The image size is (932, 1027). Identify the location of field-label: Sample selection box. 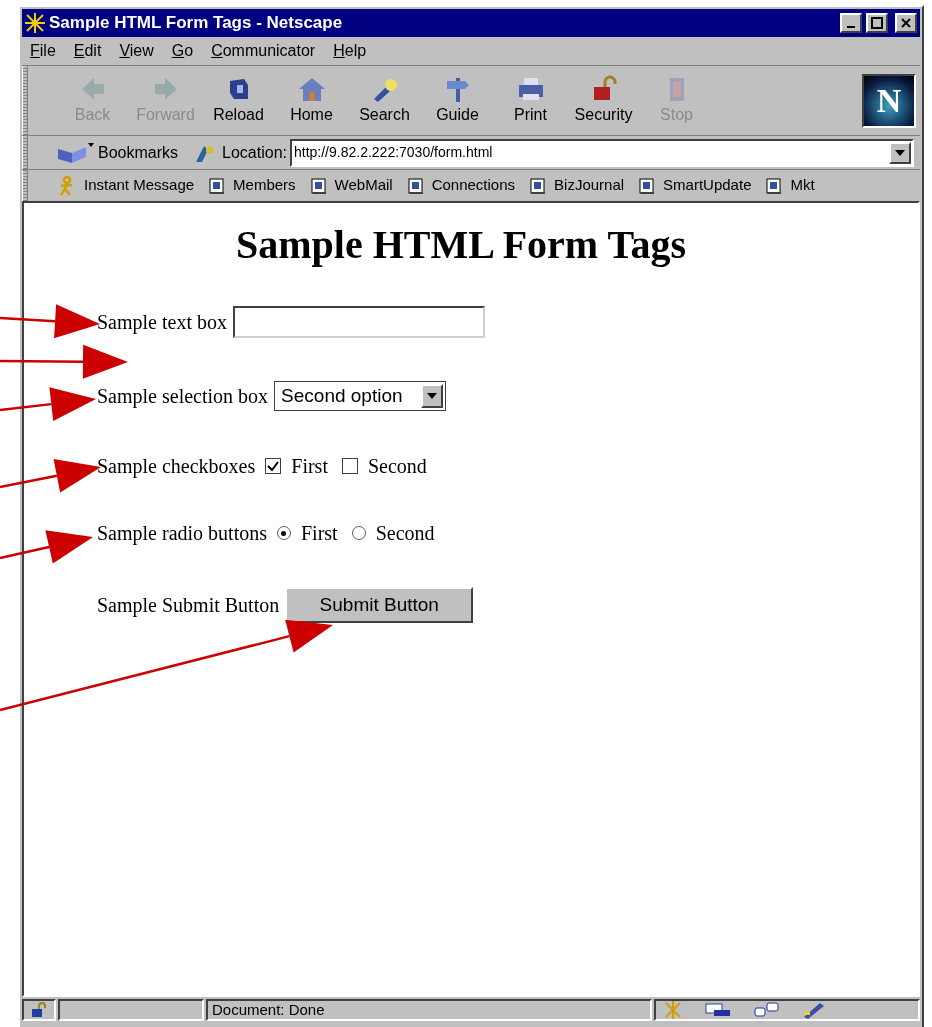
(183, 397).